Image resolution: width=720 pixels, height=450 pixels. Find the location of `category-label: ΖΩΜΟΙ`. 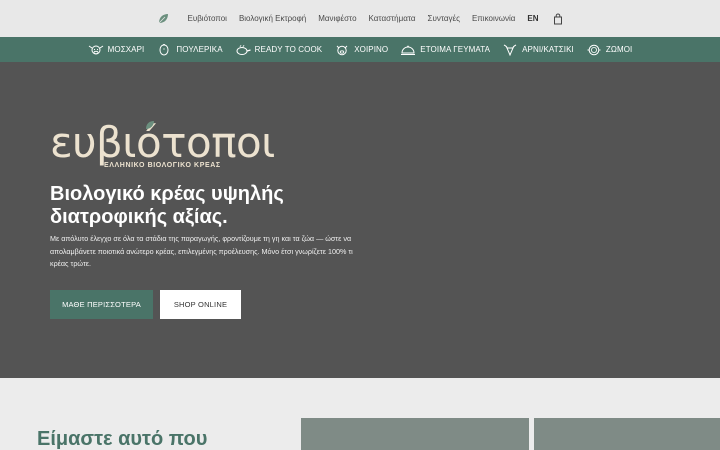

category-label: ΖΩΜΟΙ is located at coordinates (619, 49).